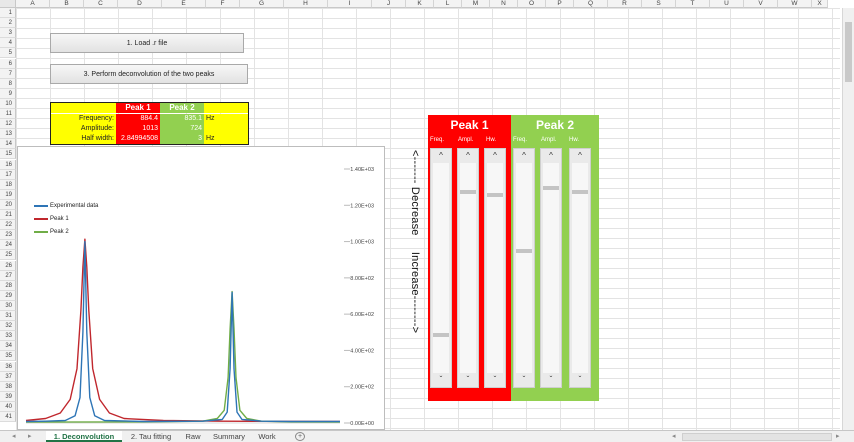 The height and width of the screenshot is (442, 854). I want to click on peak1-frequency-slider: ^ ˇ, so click(441, 268).